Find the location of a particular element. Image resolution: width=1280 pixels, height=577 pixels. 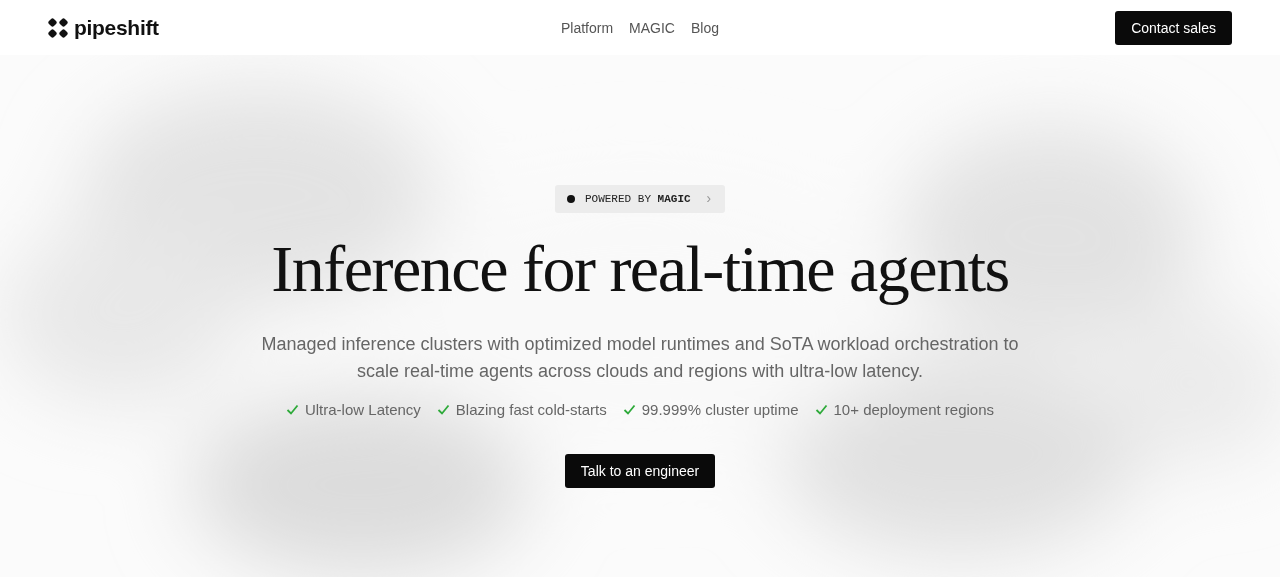

hero-subtitle: Managed inference clusters with optimized model runtimes and SoTA workload orchestration to scale real-time agents across clouds and regions with ultra-low latency. is located at coordinates (640, 358).